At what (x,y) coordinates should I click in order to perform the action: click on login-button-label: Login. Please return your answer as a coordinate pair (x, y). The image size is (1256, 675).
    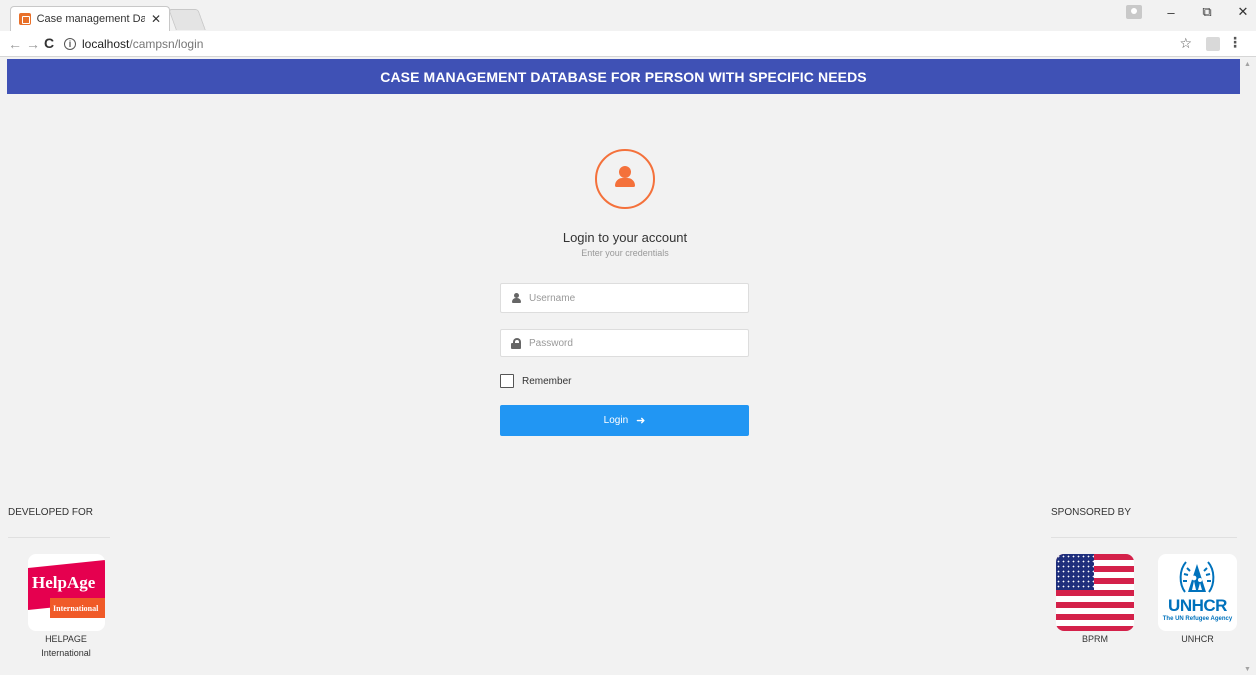
    Looking at the image, I should click on (616, 420).